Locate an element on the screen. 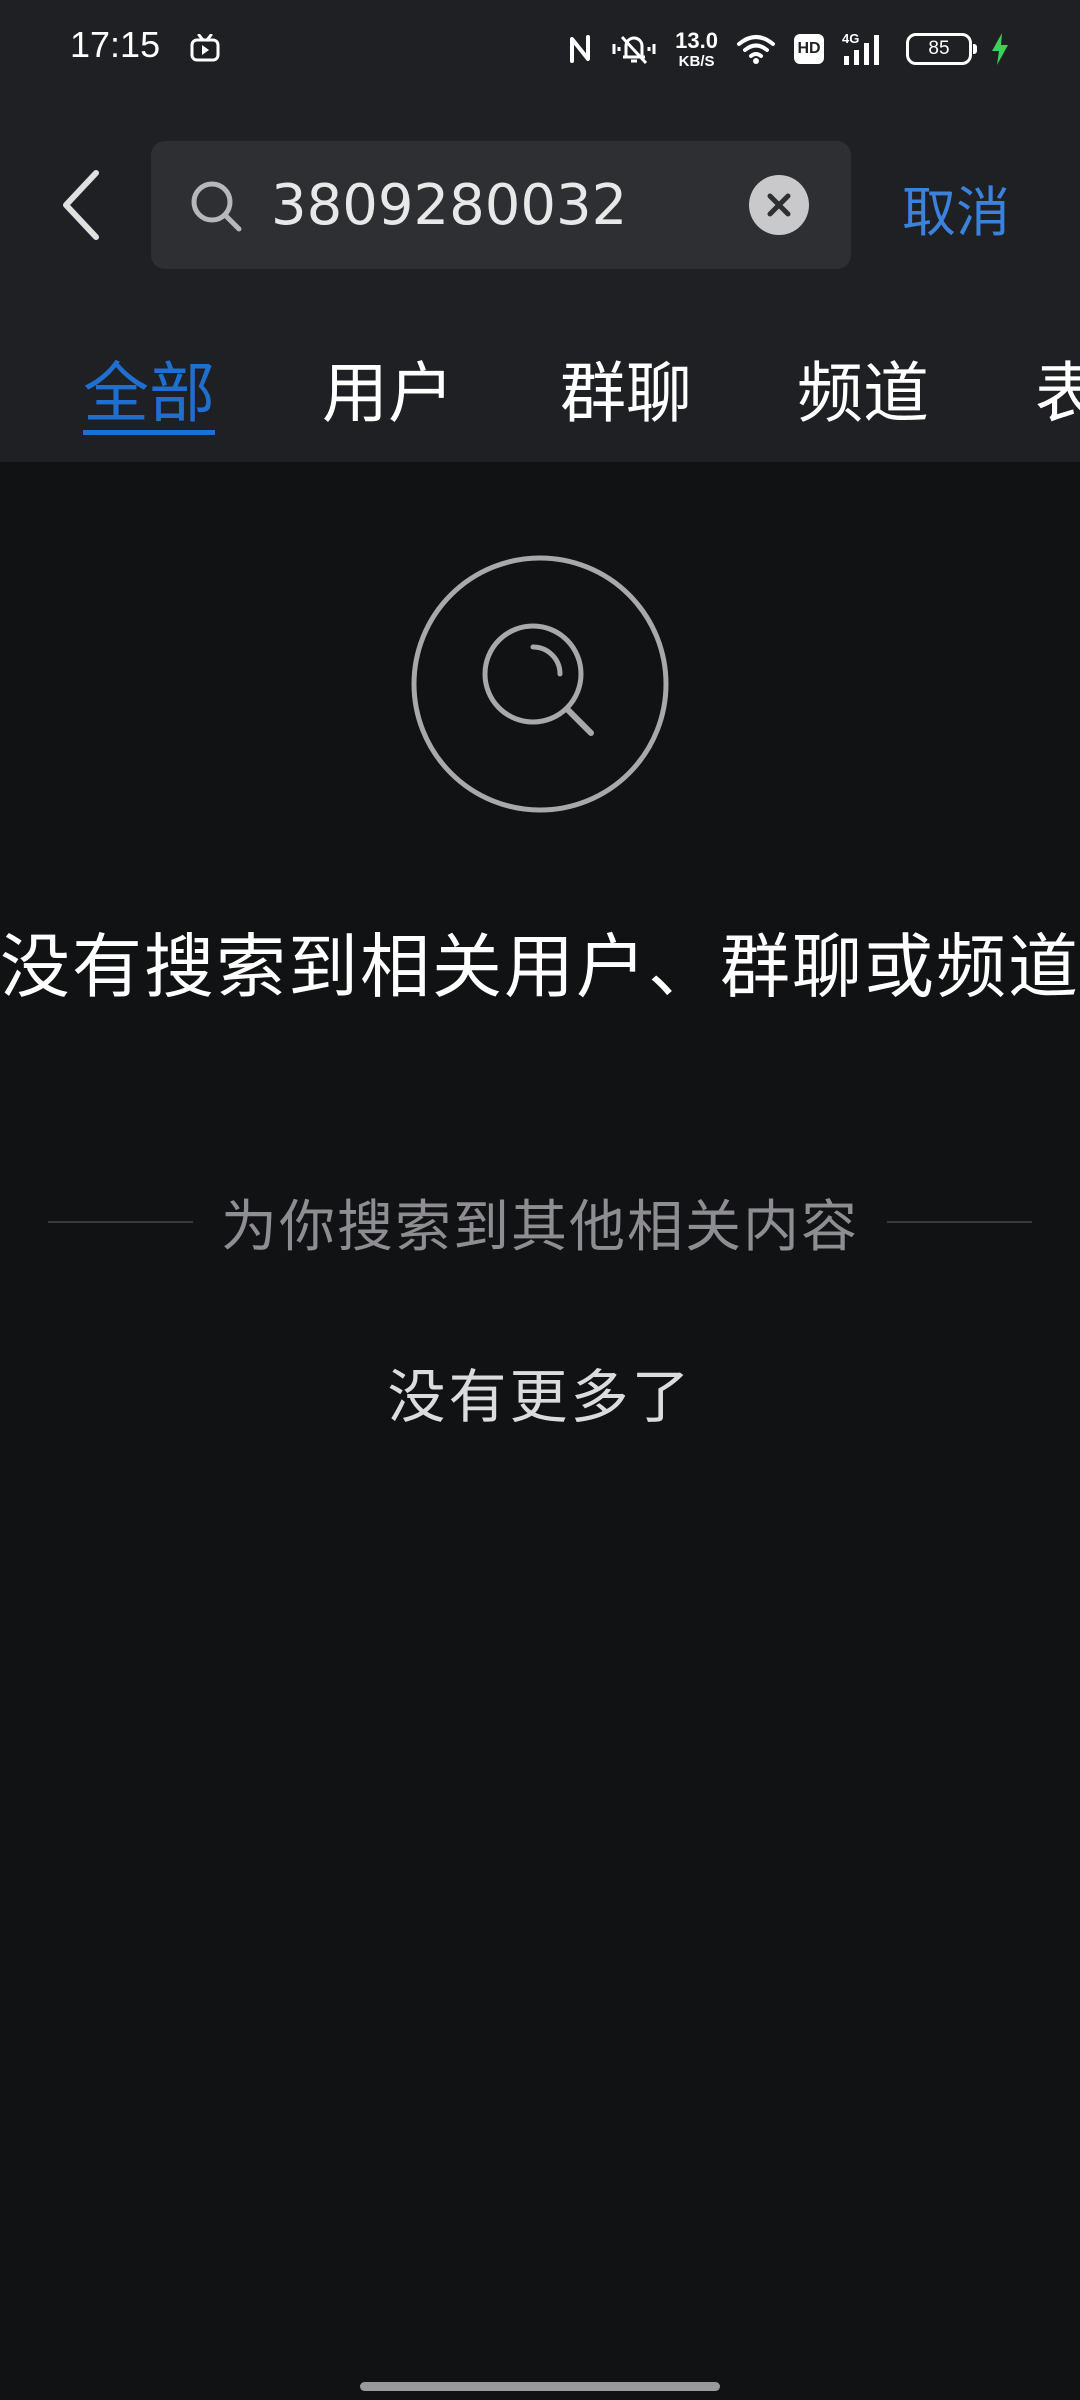  svg-text: 4G is located at coordinates (850, 38).